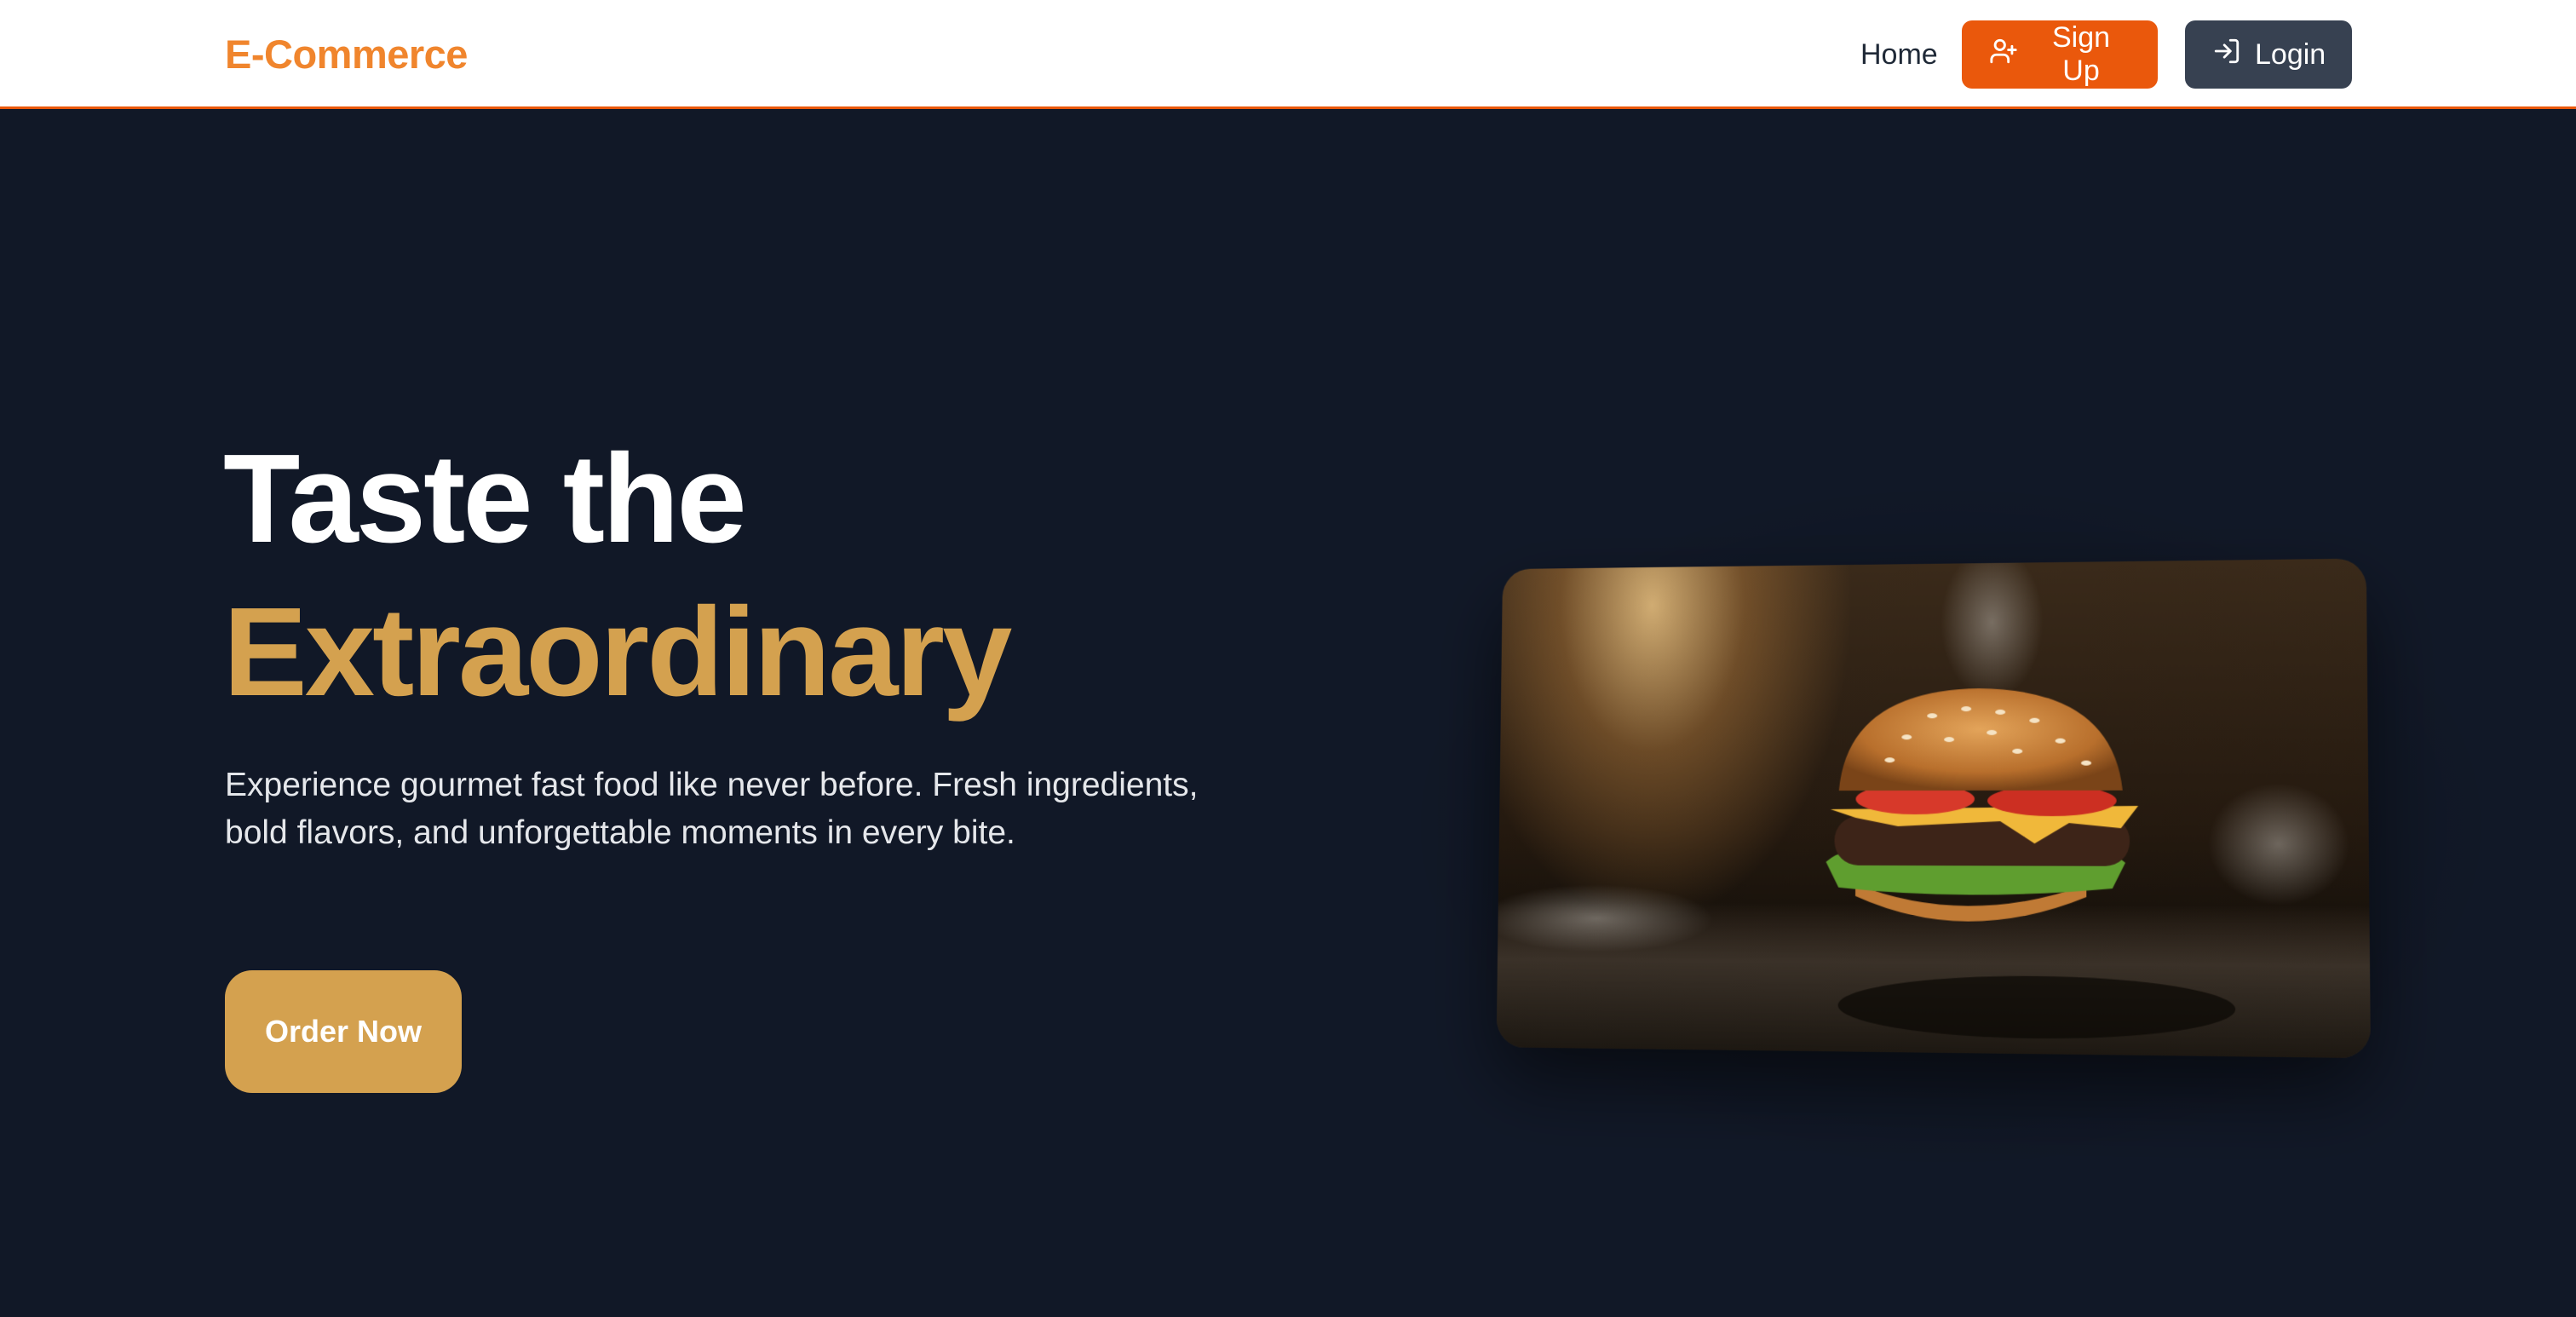 The height and width of the screenshot is (1317, 2576). What do you see at coordinates (2291, 54) in the screenshot?
I see `login-label: Login` at bounding box center [2291, 54].